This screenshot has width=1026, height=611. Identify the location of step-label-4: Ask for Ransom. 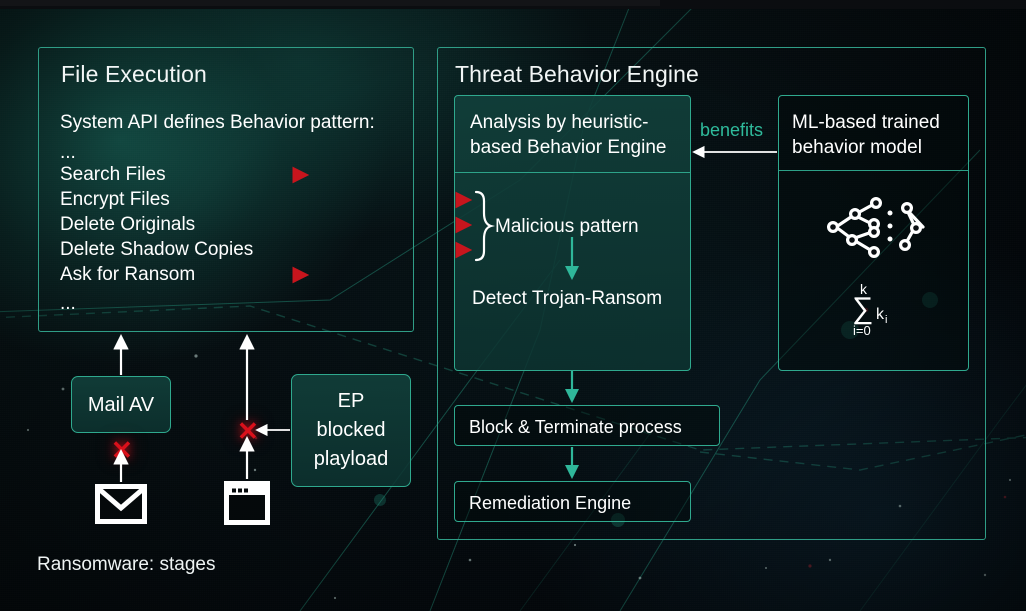
(128, 274).